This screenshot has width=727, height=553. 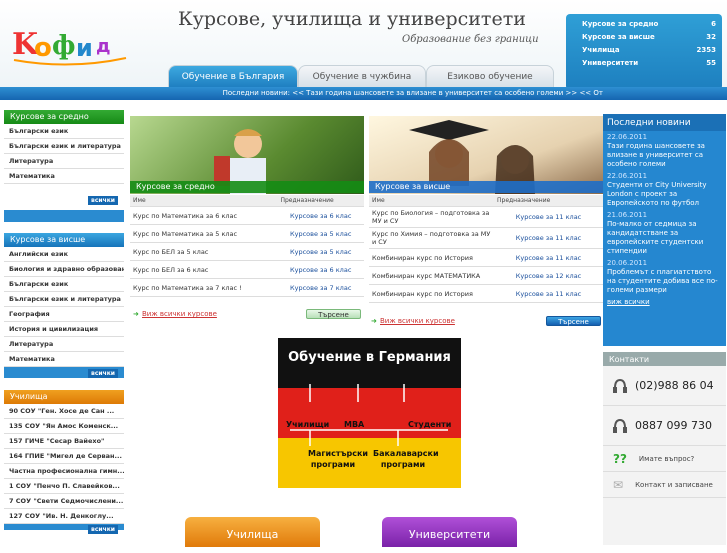 What do you see at coordinates (627, 176) in the screenshot?
I see `news-date: 22.06.2011` at bounding box center [627, 176].